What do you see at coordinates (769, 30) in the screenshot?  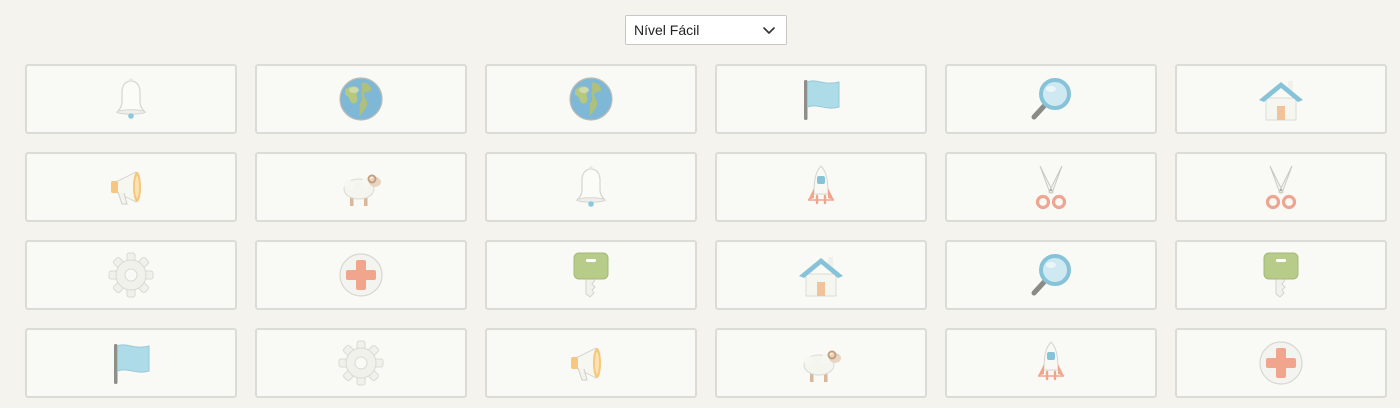 I see `chevron-down-icon` at bounding box center [769, 30].